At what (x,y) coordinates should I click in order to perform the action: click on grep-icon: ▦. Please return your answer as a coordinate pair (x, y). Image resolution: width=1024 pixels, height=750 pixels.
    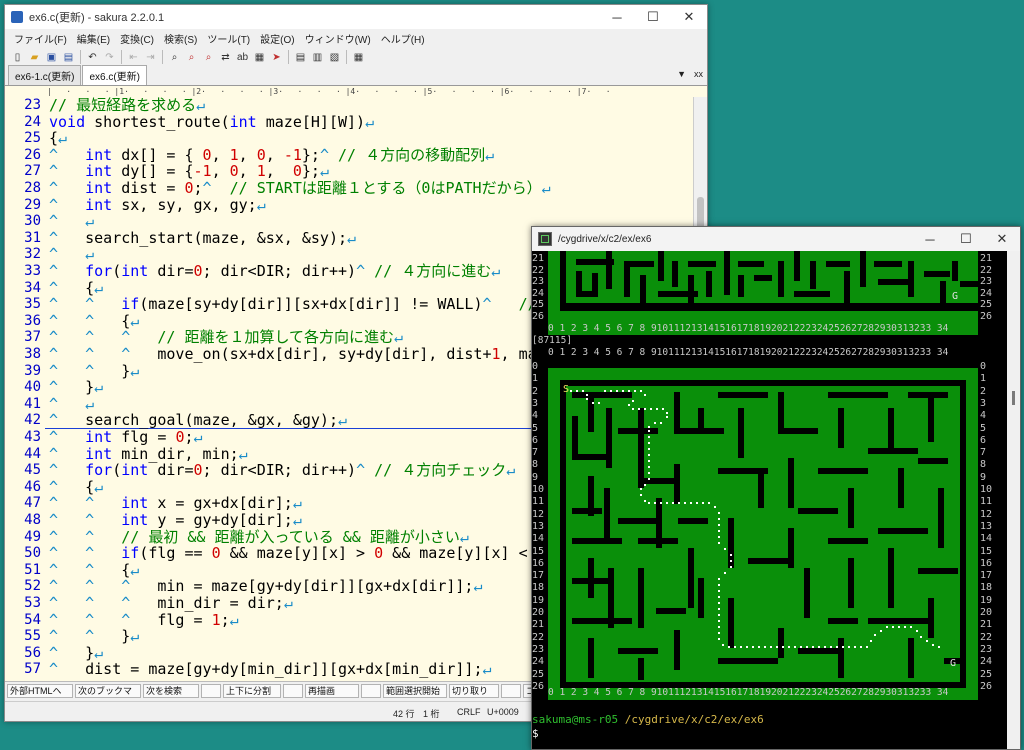
    Looking at the image, I should click on (259, 57).